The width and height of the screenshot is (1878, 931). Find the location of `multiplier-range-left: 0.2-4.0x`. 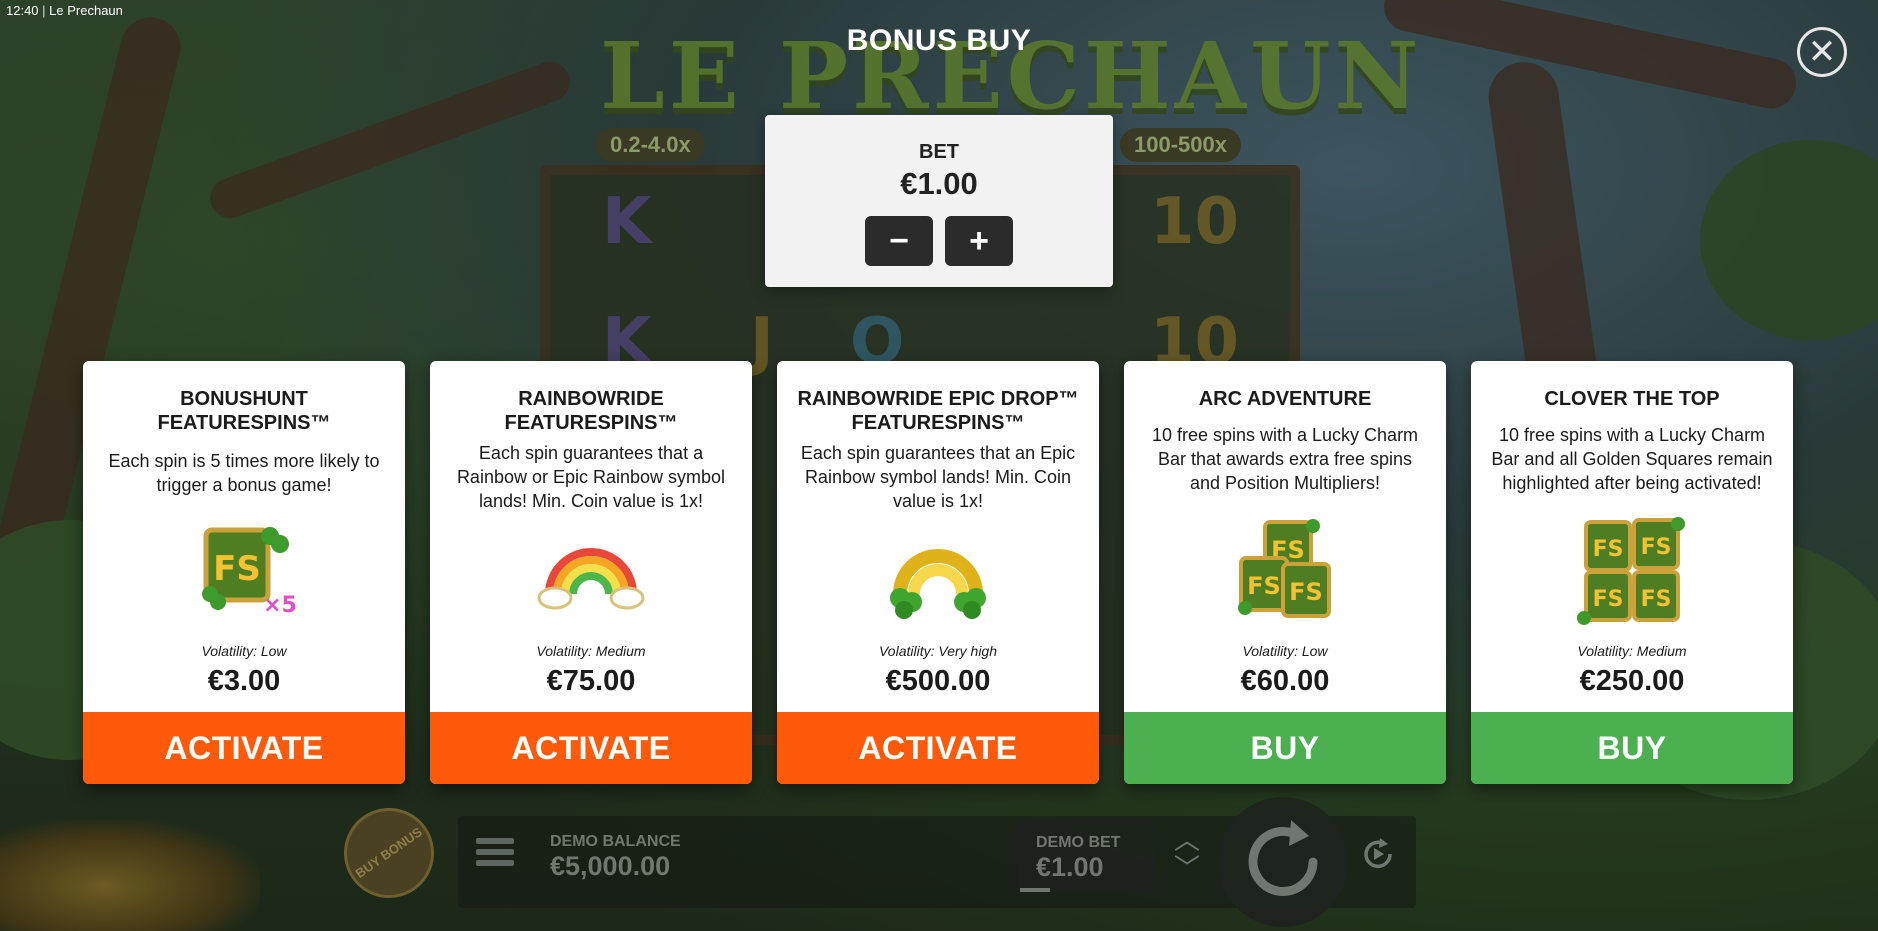

multiplier-range-left: 0.2-4.0x is located at coordinates (650, 145).